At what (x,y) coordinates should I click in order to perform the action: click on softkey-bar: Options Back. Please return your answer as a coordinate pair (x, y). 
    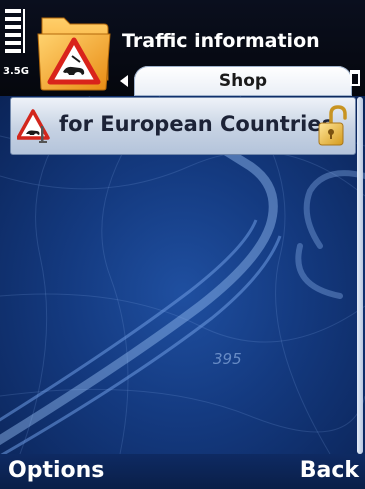
    Looking at the image, I should click on (182, 471).